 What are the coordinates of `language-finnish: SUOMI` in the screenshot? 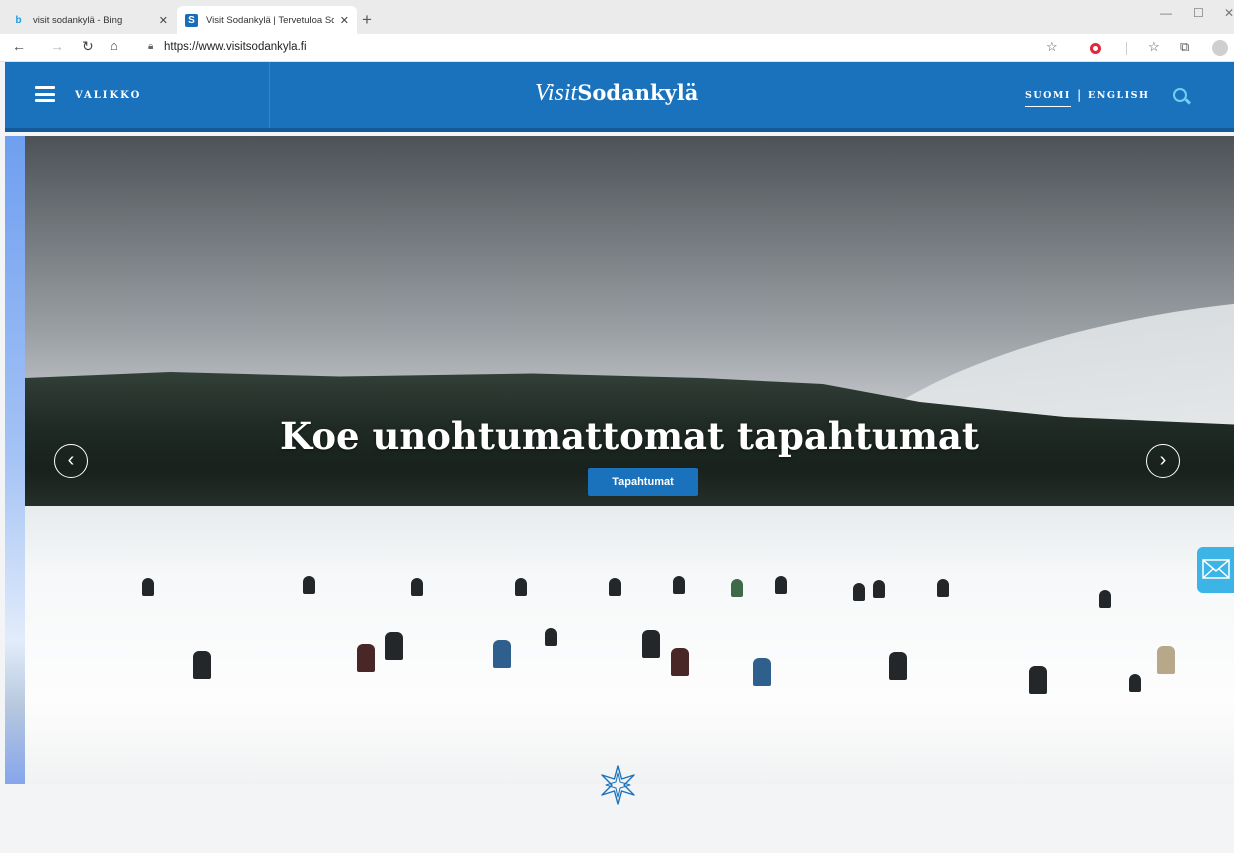 It's located at (1048, 98).